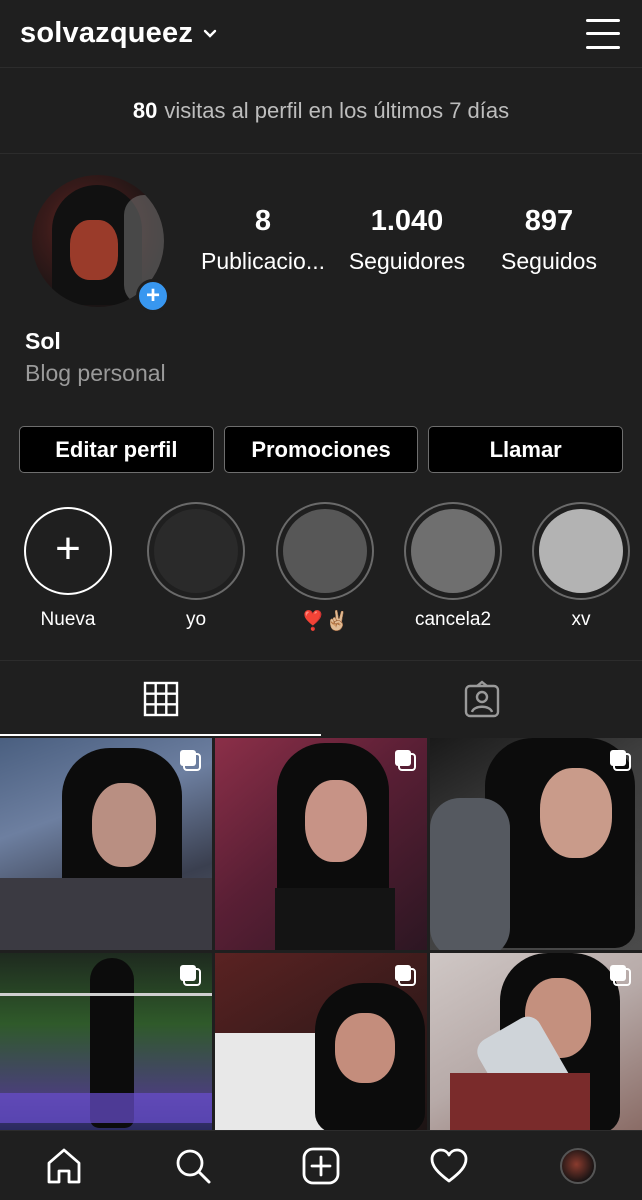 This screenshot has width=642, height=1200. I want to click on grid-icon, so click(160, 698).